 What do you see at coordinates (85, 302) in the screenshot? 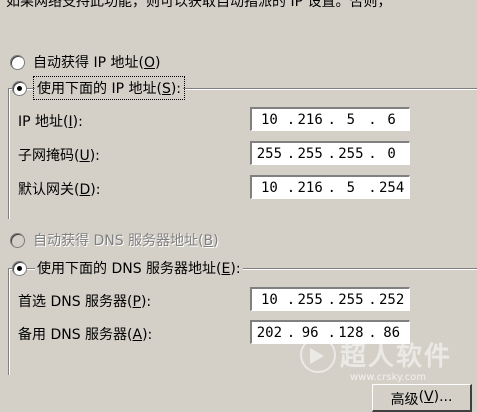
I see `preferred-dns-label: 首选 DNS 服务器(P):` at bounding box center [85, 302].